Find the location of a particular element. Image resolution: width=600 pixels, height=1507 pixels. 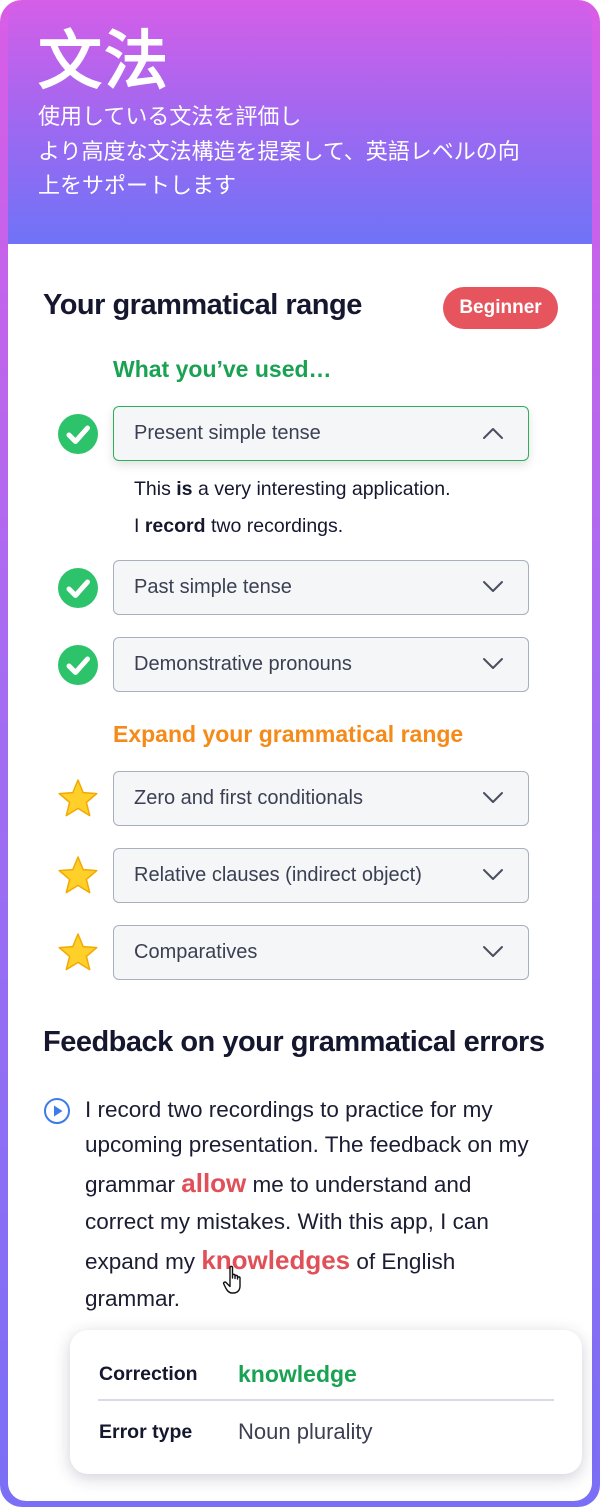

play-circle-icon is located at coordinates (57, 1111).